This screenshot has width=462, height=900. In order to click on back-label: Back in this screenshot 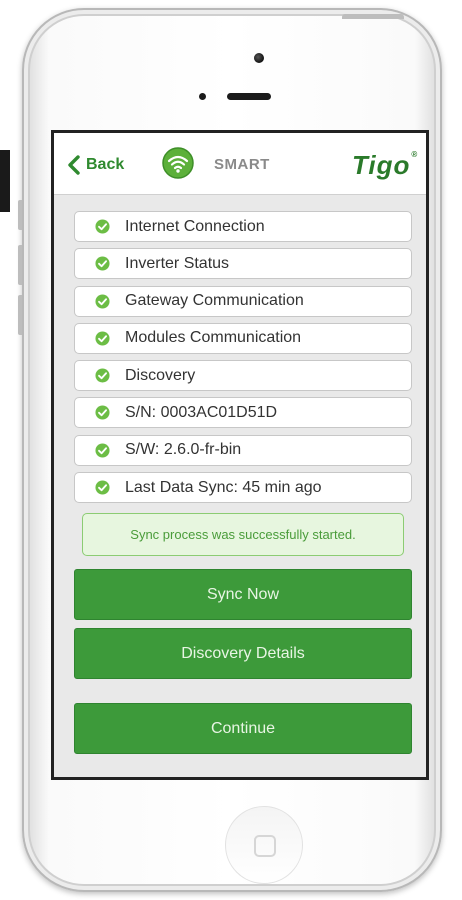, I will do `click(105, 164)`.